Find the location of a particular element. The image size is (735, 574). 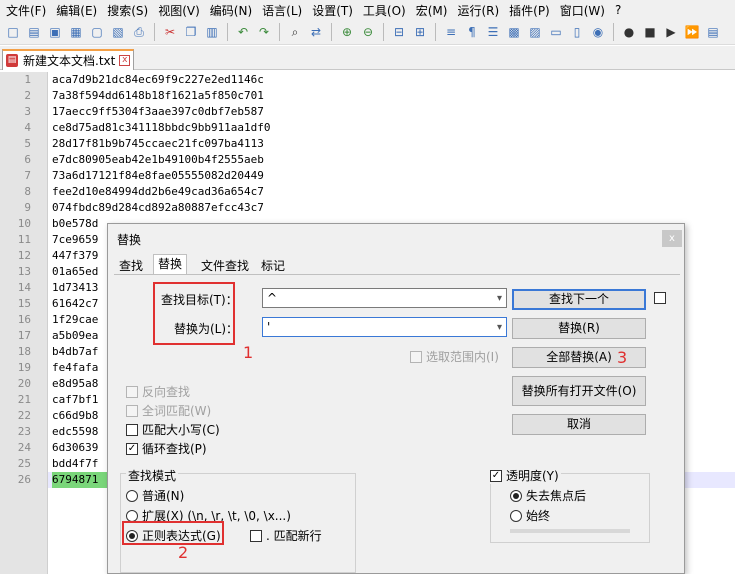

backward-checkbox: 反向查找 is located at coordinates (158, 391).